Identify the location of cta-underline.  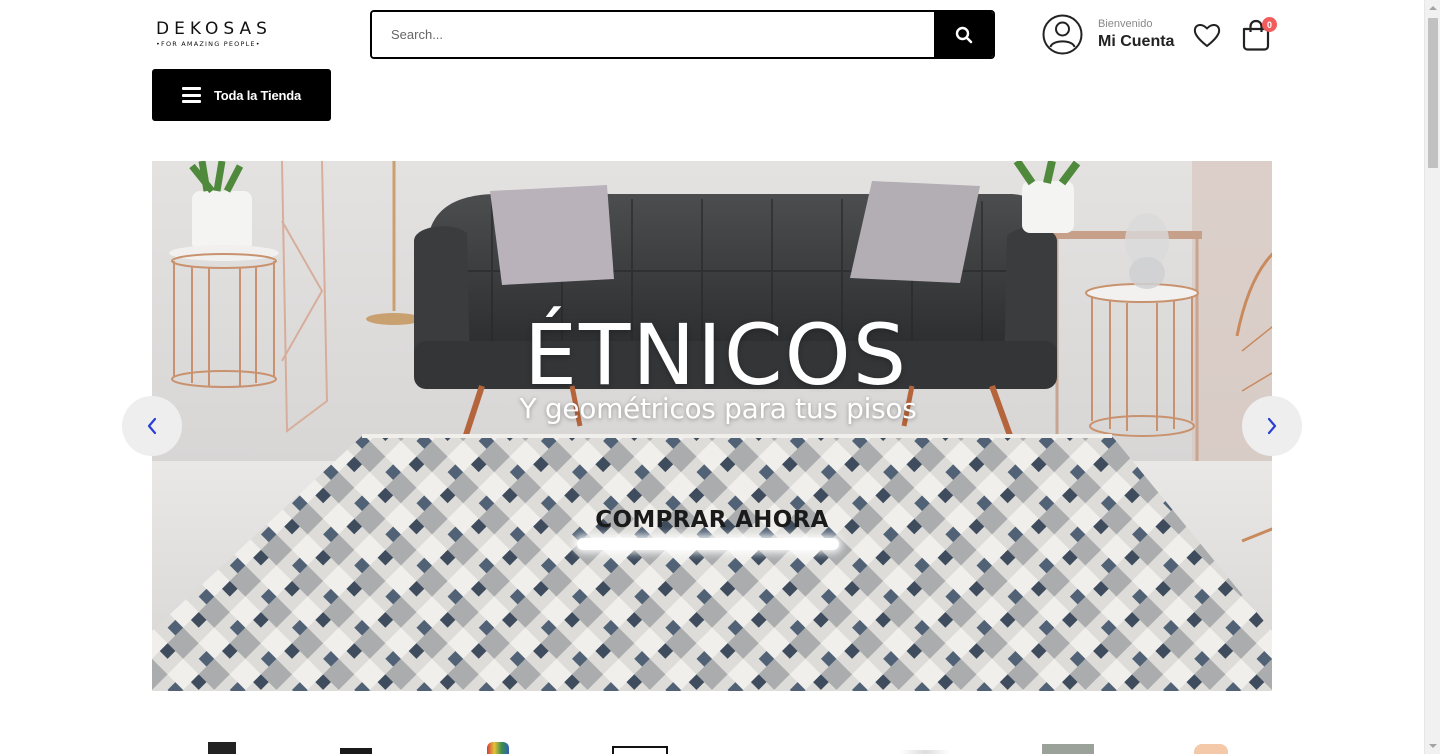
(708, 544).